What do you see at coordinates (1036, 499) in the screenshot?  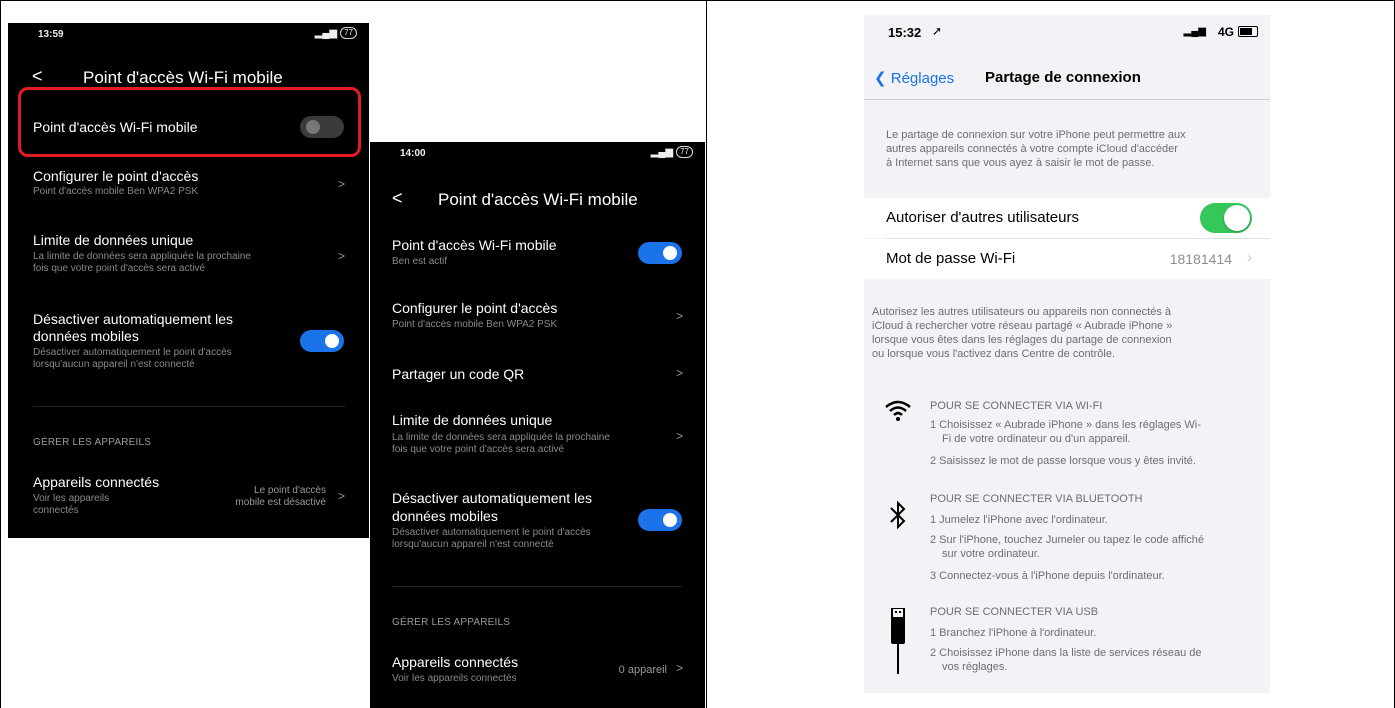 I see `bluetooth-section-title: POUR SE CONNECTER VIA BLUETOOTH` at bounding box center [1036, 499].